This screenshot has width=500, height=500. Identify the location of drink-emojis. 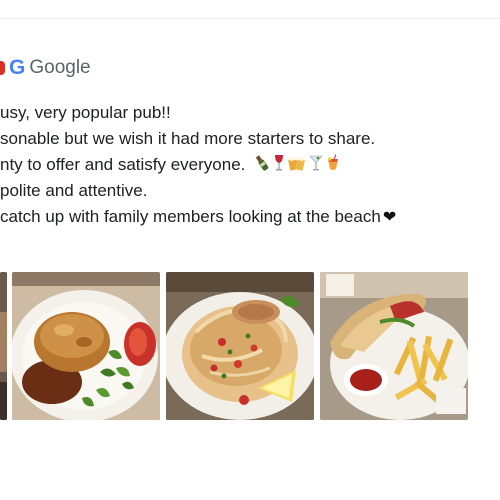
(297, 163).